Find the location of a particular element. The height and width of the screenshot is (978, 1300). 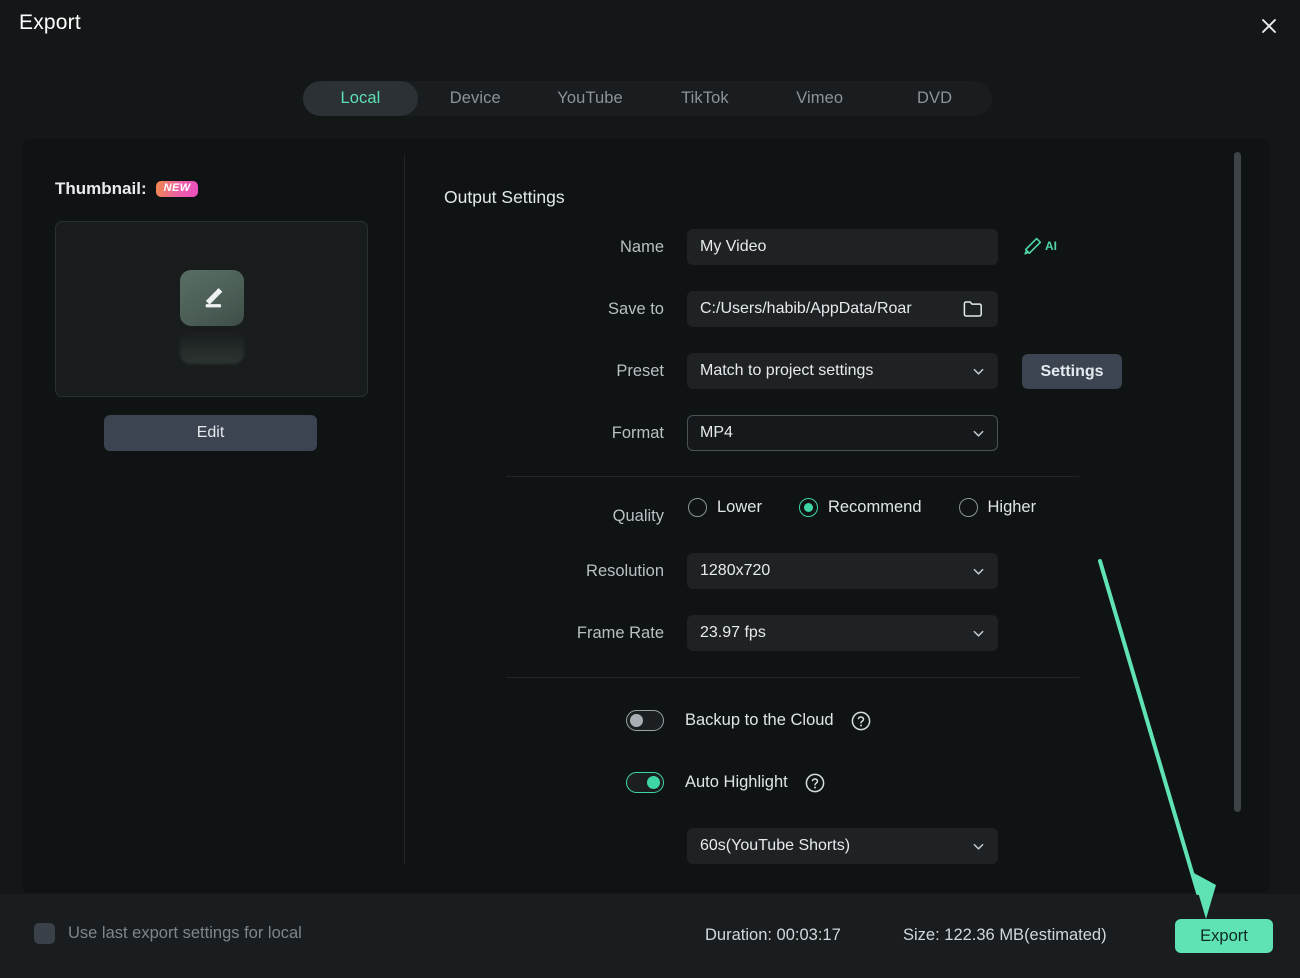

panel-vertical-divider is located at coordinates (404, 510).